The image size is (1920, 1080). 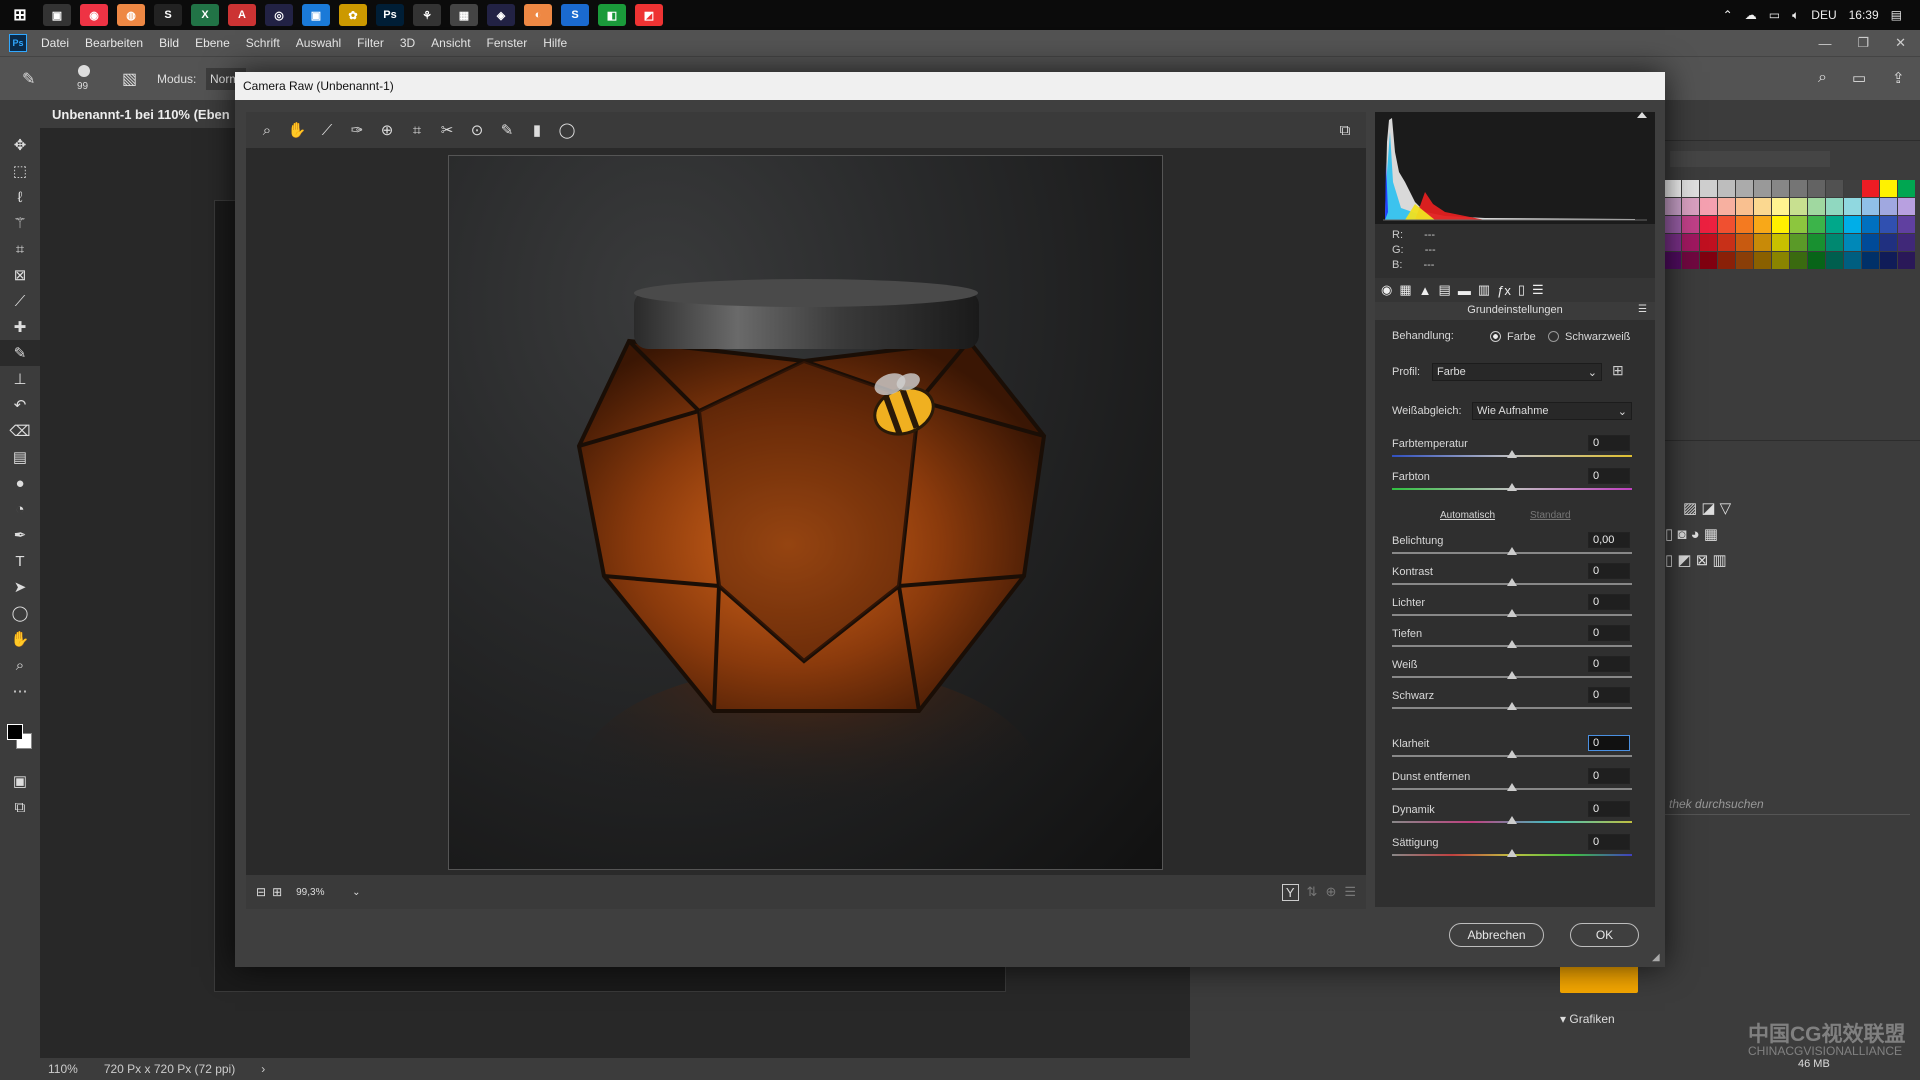 What do you see at coordinates (1330, 892) in the screenshot?
I see `copy-settings-icon: ⊕` at bounding box center [1330, 892].